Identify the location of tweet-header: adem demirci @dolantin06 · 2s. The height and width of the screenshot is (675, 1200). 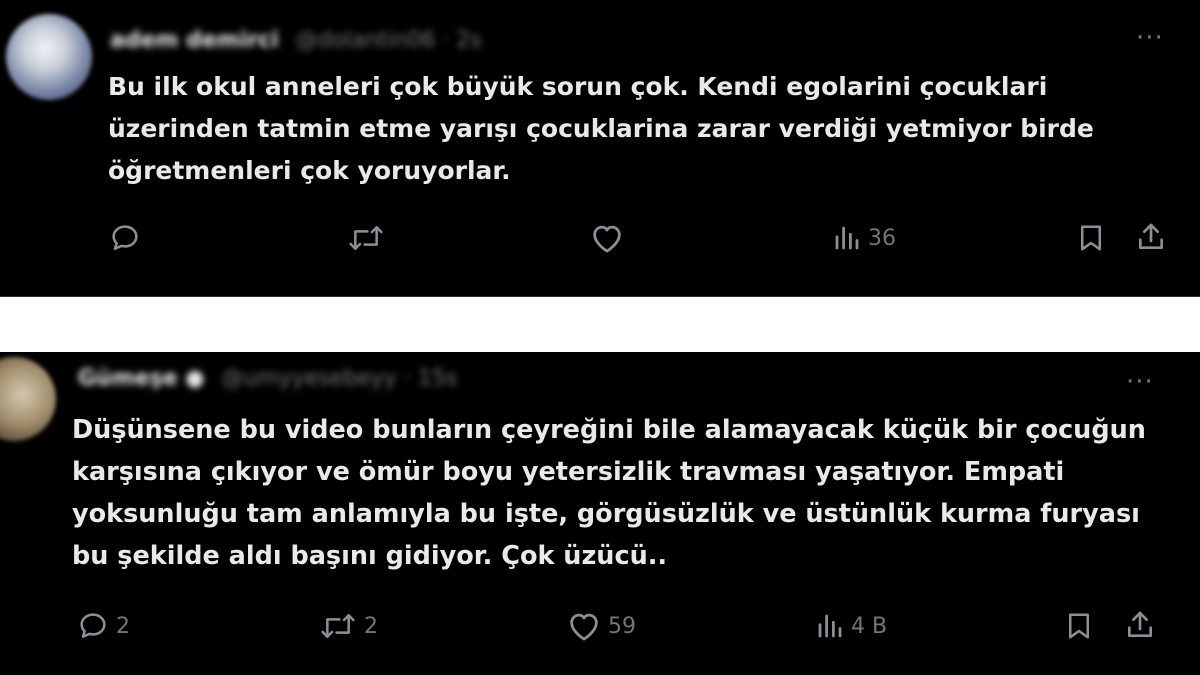
(296, 40).